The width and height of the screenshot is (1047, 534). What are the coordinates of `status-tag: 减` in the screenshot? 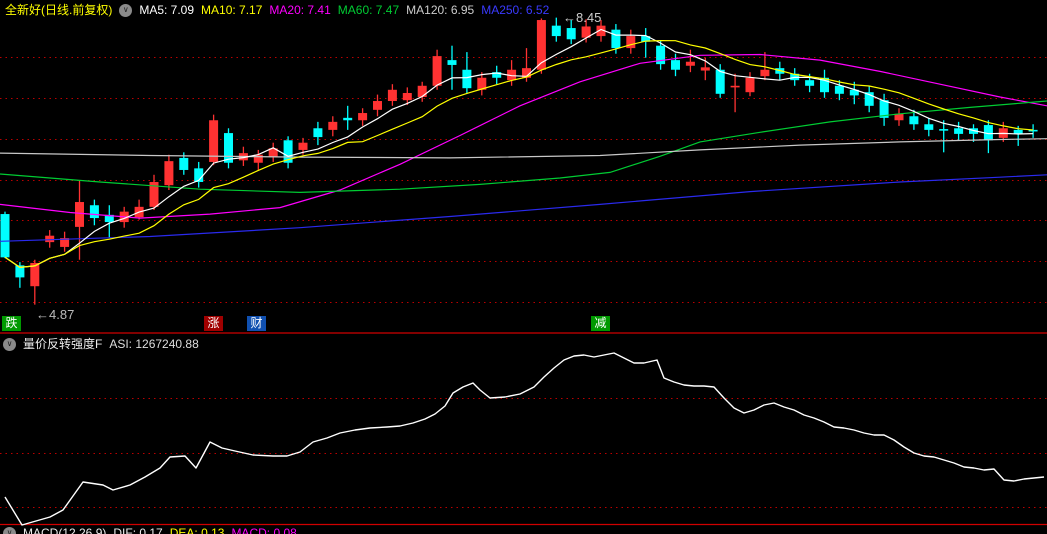 It's located at (600, 323).